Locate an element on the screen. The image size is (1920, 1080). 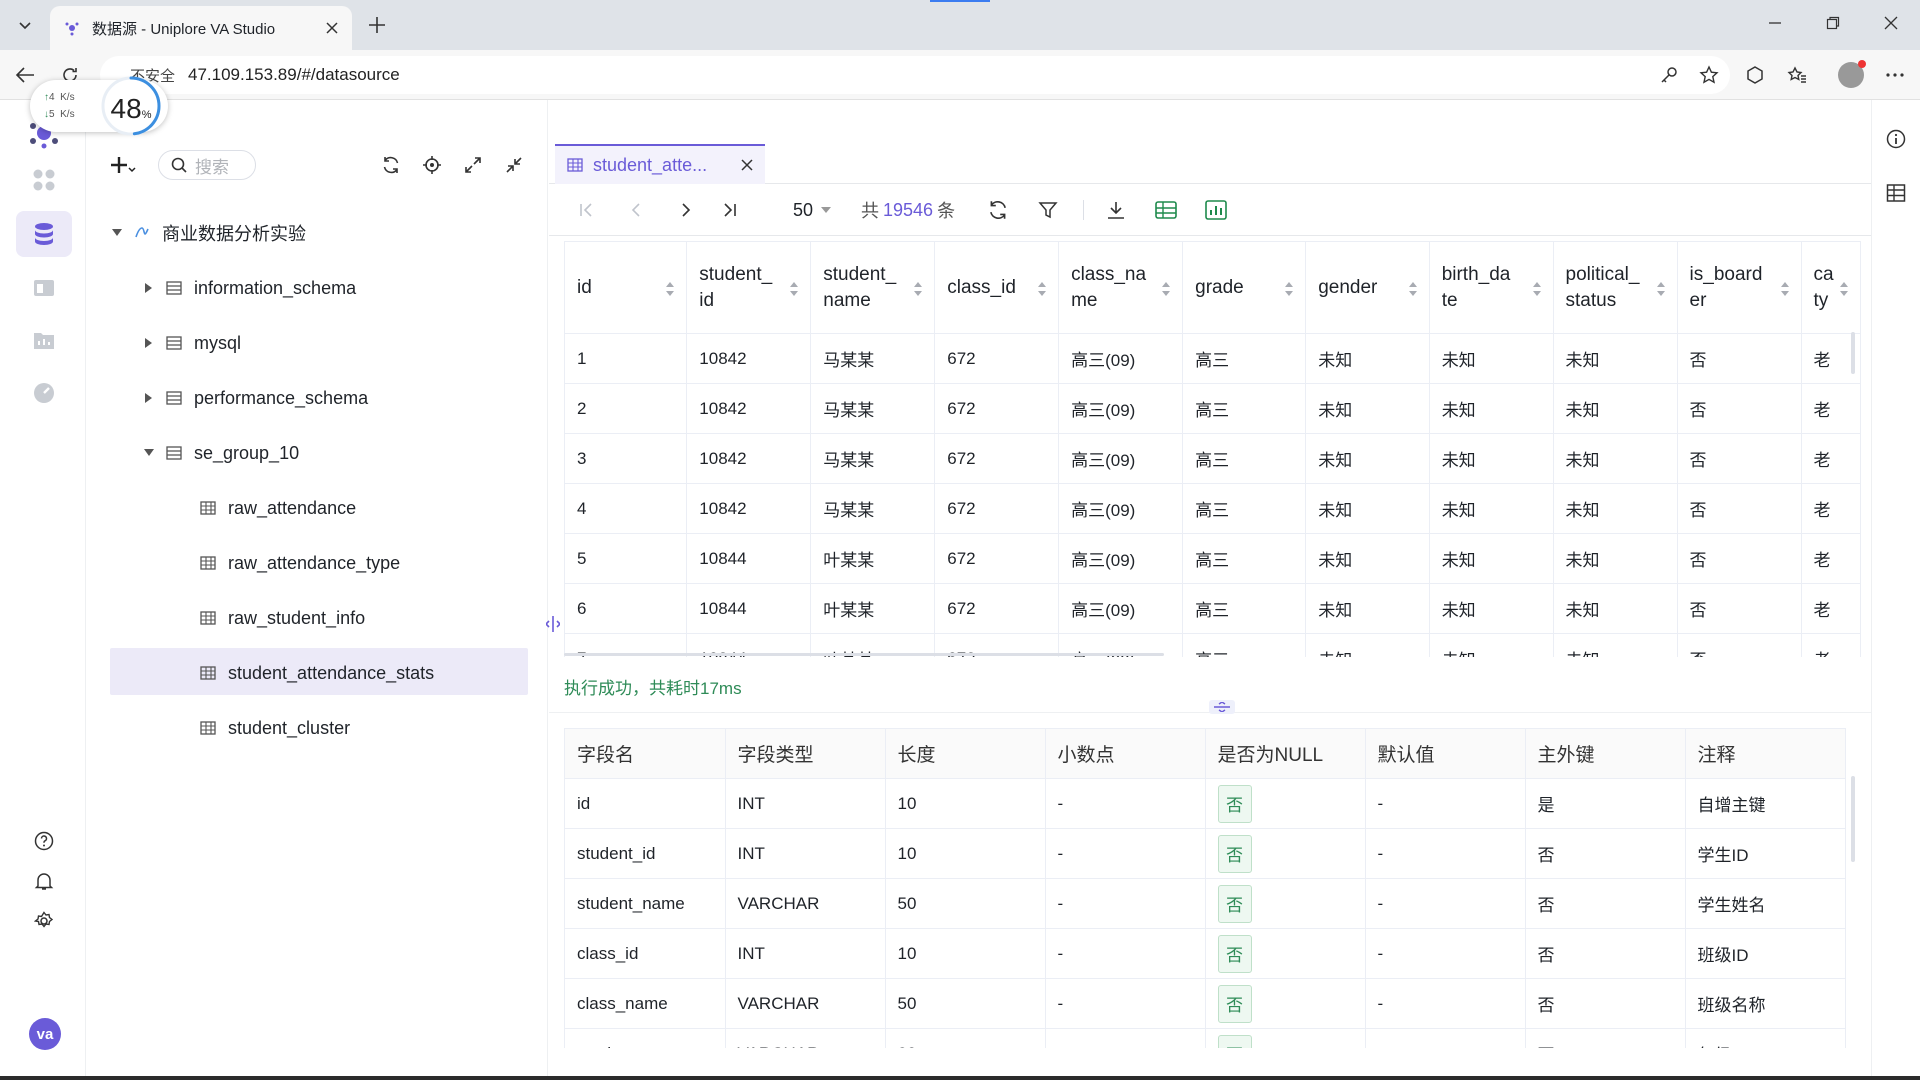
field-row: student_name VARCHAR 50- 否 - 否学生姓名 is located at coordinates (1205, 903).